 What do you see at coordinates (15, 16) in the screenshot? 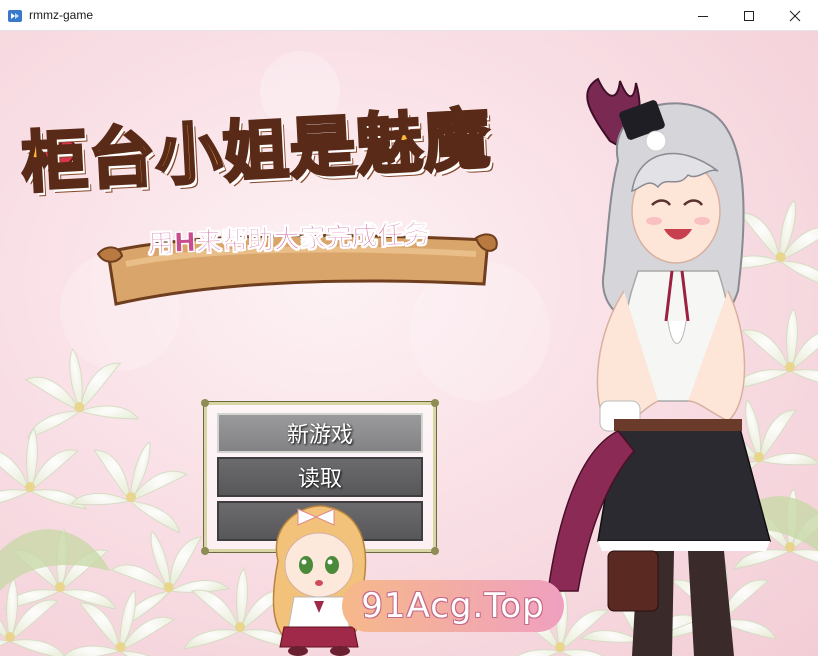
I see `rpg-maker-icon` at bounding box center [15, 16].